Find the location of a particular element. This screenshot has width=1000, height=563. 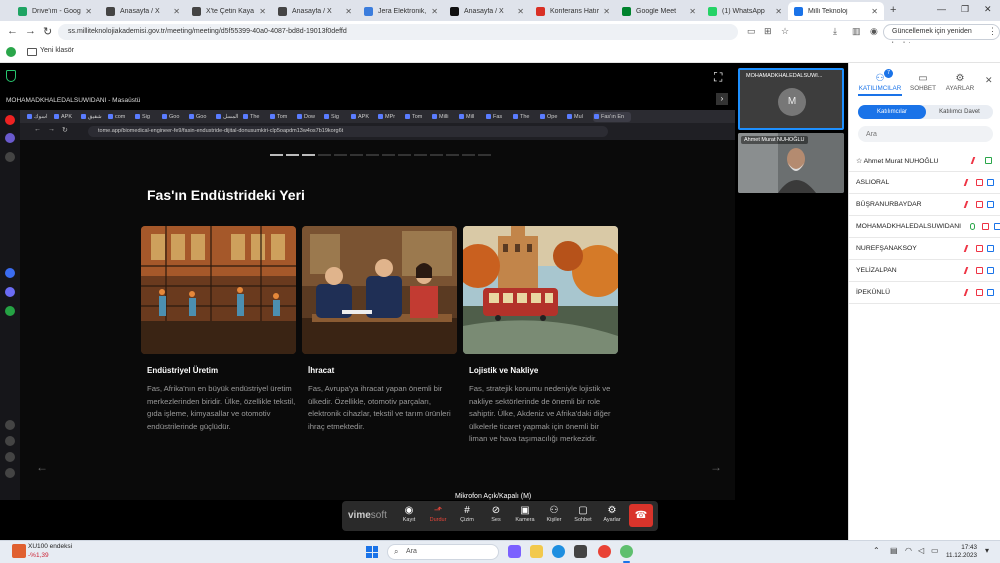

camera-button: ▣ Kamera is located at coordinates (525, 516).